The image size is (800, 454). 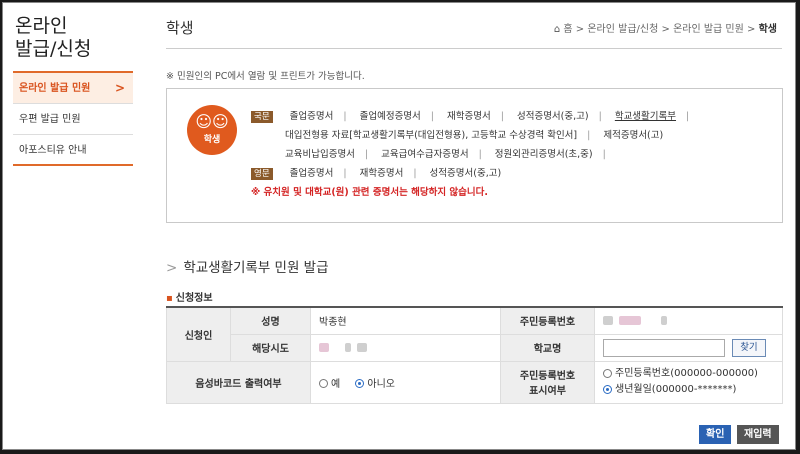 I want to click on rrn-full-option: 주민등록번호(000000-000000), so click(x=688, y=374).